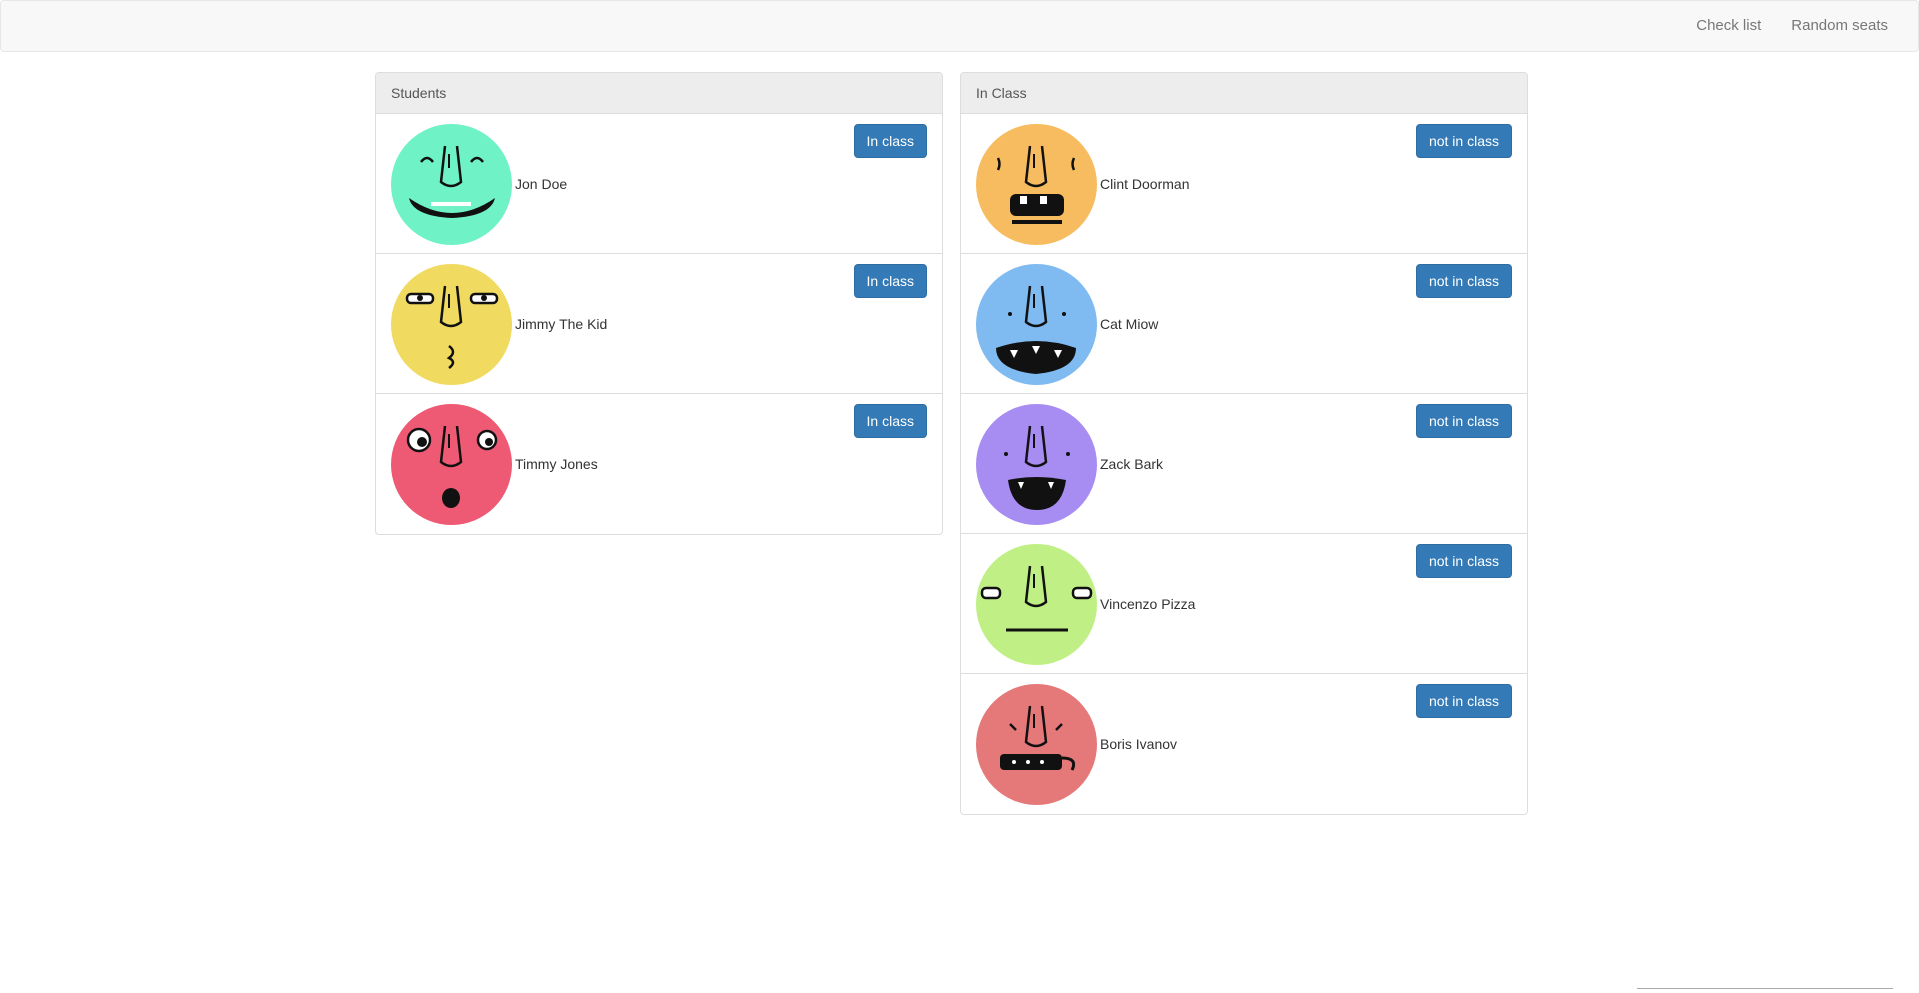 The image size is (1919, 993). What do you see at coordinates (1847, 26) in the screenshot?
I see `nav-link-random-seats: Random seats` at bounding box center [1847, 26].